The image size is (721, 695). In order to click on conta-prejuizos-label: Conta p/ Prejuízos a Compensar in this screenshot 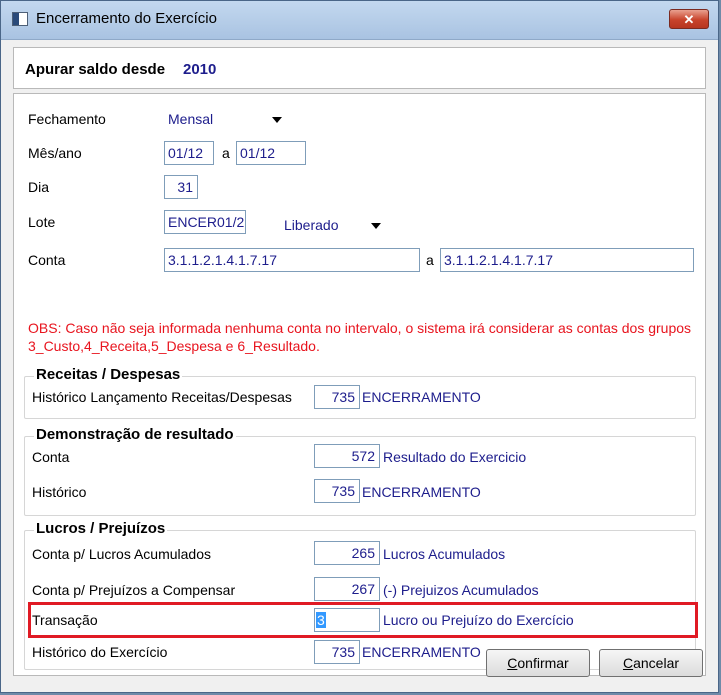, I will do `click(134, 590)`.